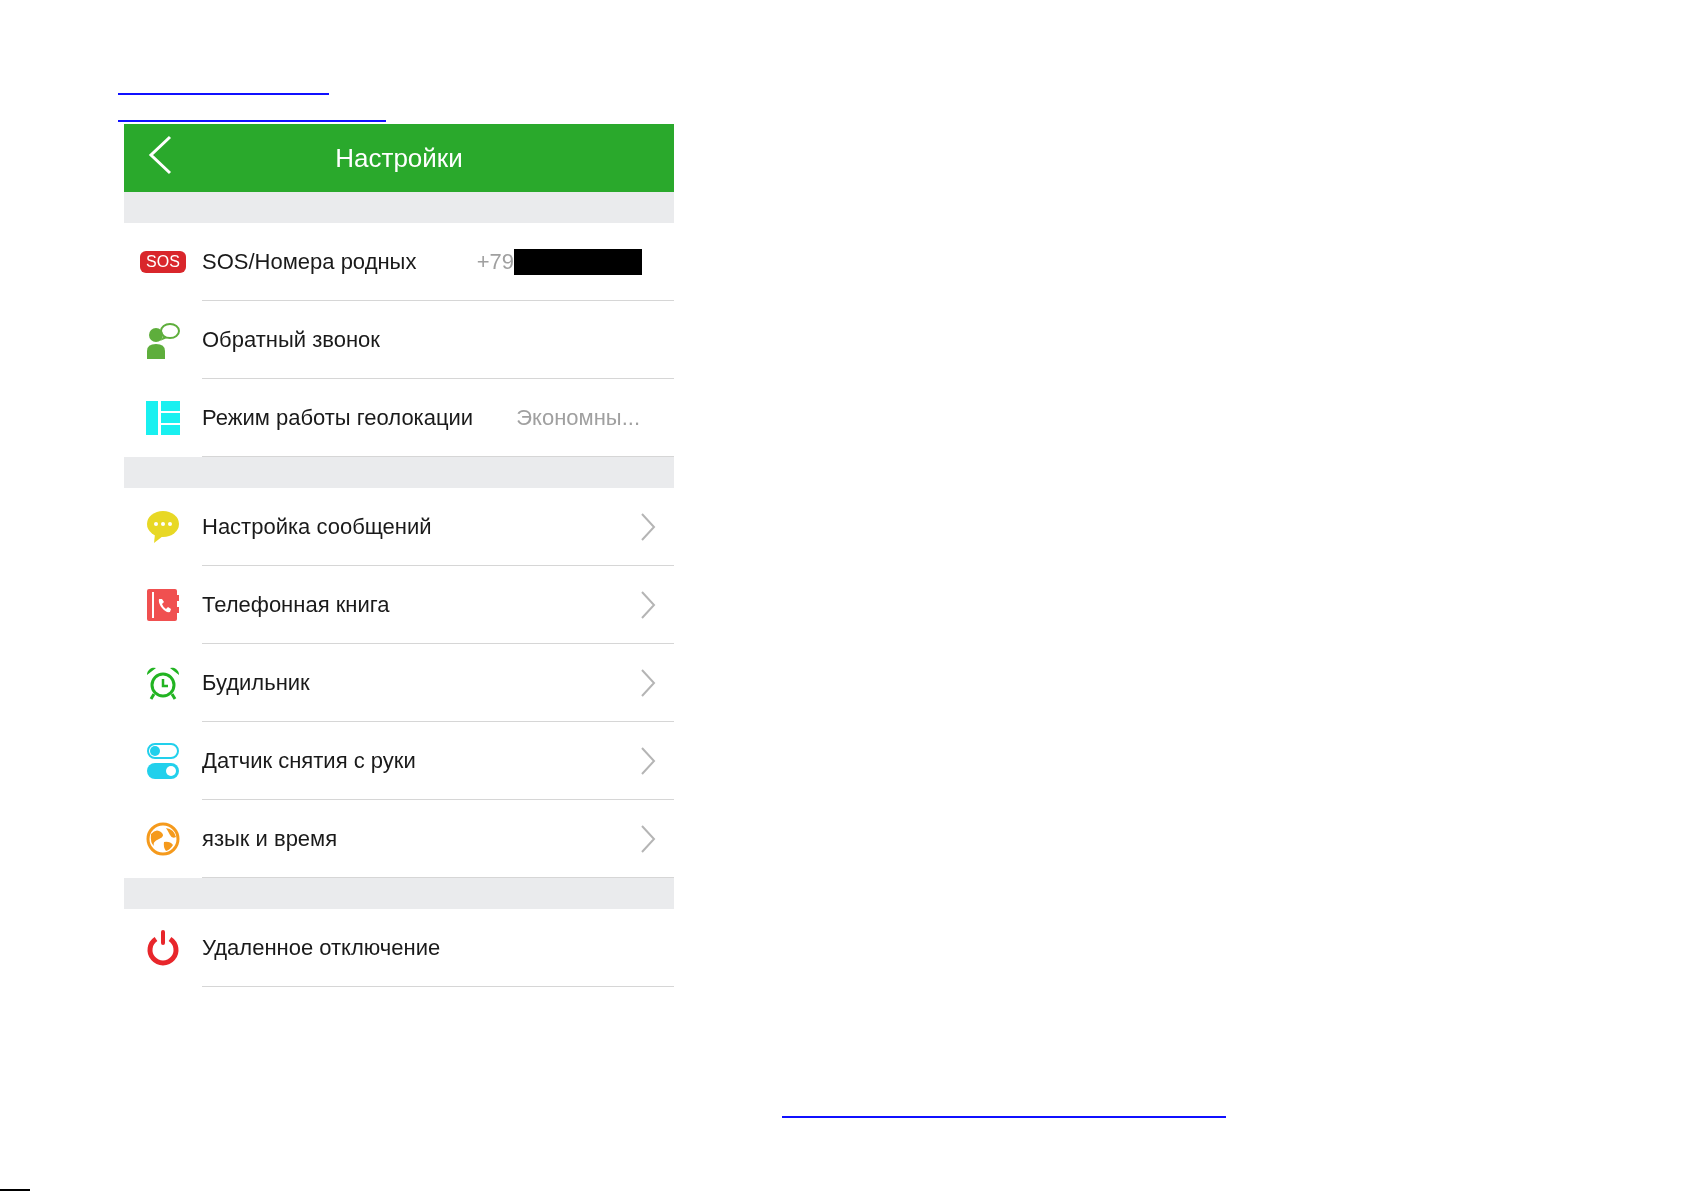  I want to click on person-speech-icon, so click(163, 340).